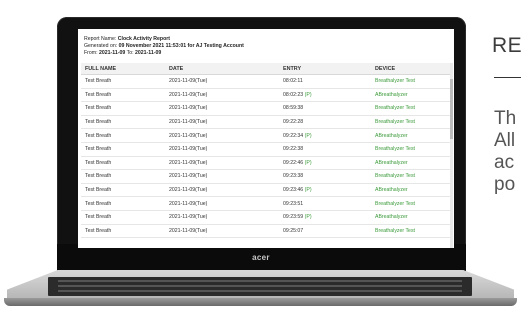 This screenshot has width=521, height=322. I want to click on entry-time: 09:22:28, so click(293, 122).